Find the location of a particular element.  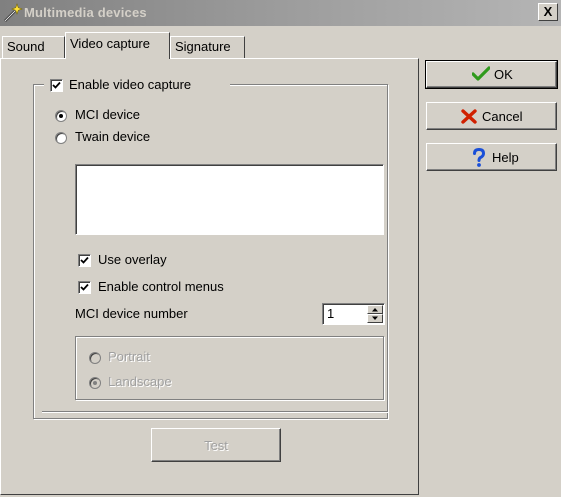

cancel-button: Cancel is located at coordinates (491, 116).